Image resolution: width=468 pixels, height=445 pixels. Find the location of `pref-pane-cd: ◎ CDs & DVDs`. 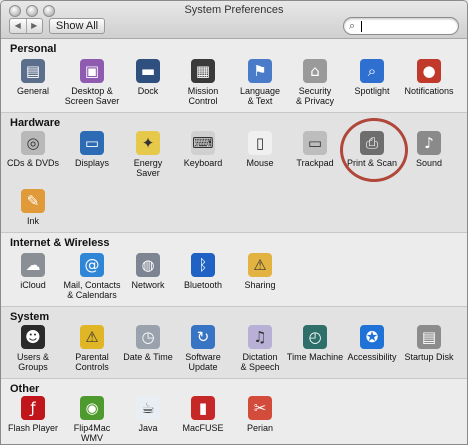

pref-pane-cd: ◎ CDs & DVDs is located at coordinates (33, 149).